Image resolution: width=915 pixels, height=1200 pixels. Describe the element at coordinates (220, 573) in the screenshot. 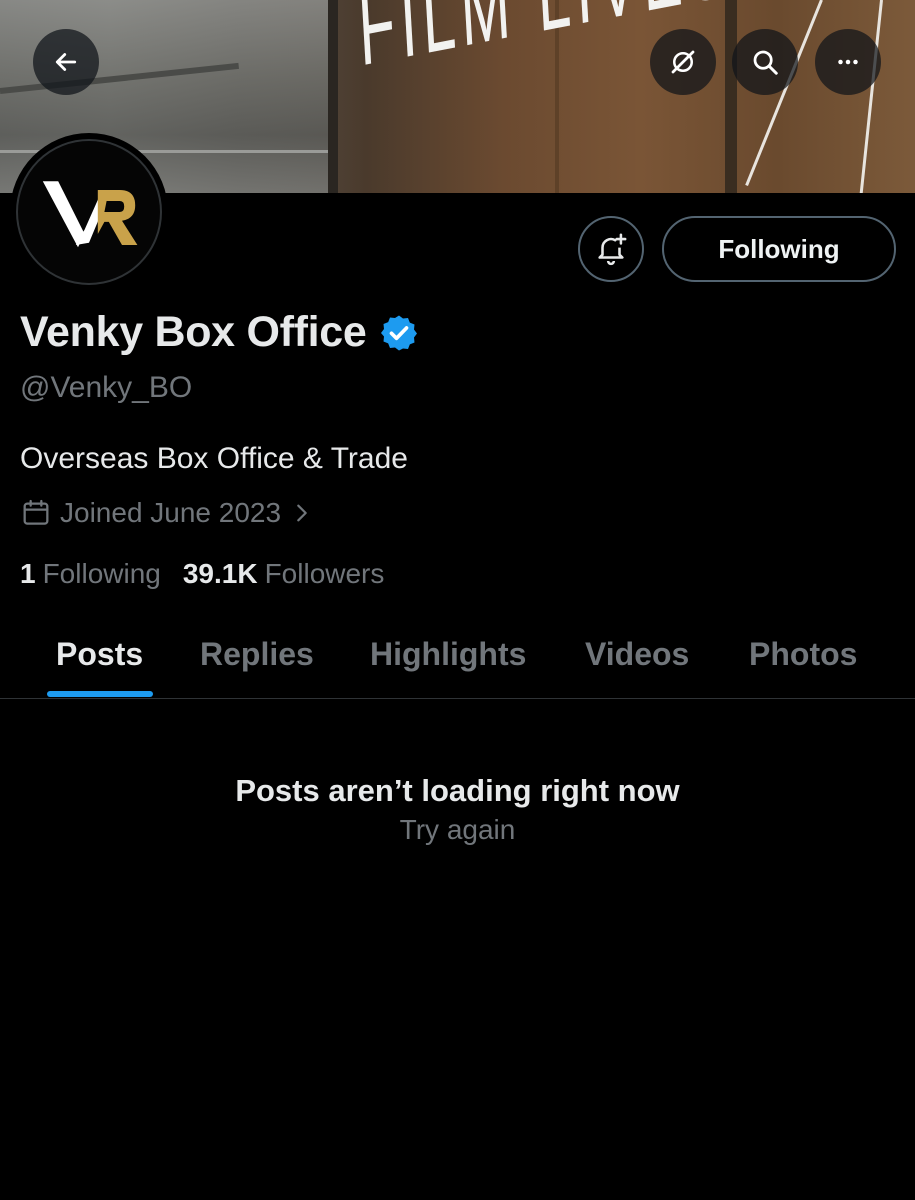

I see `followers-count: 39.1K` at that location.